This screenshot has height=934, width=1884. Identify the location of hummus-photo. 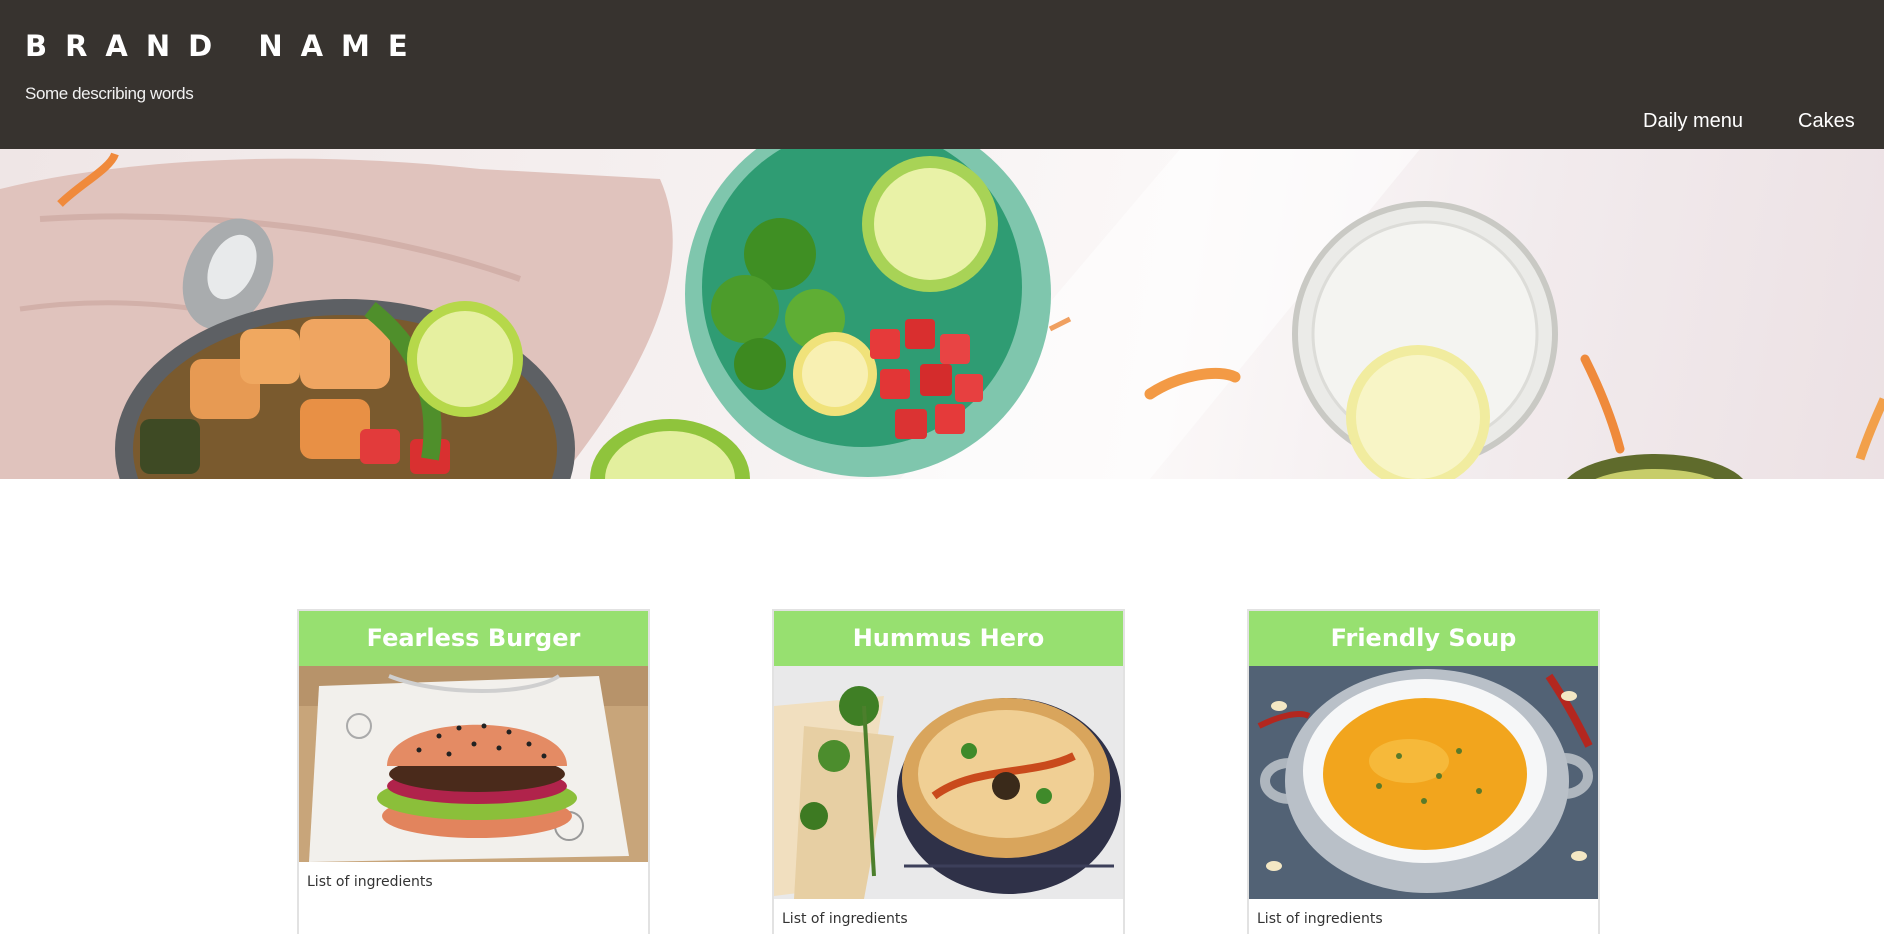
(948, 782).